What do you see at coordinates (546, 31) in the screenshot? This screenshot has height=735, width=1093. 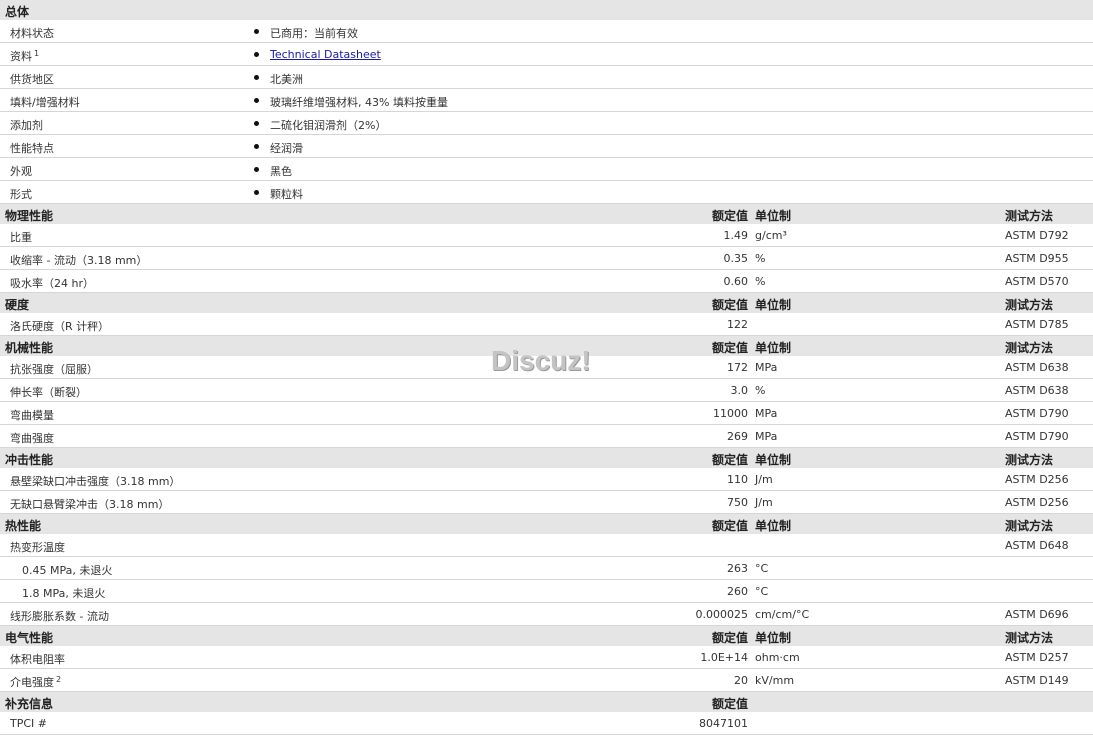 I see `property-row: 材料状态 已商用：当前有效` at bounding box center [546, 31].